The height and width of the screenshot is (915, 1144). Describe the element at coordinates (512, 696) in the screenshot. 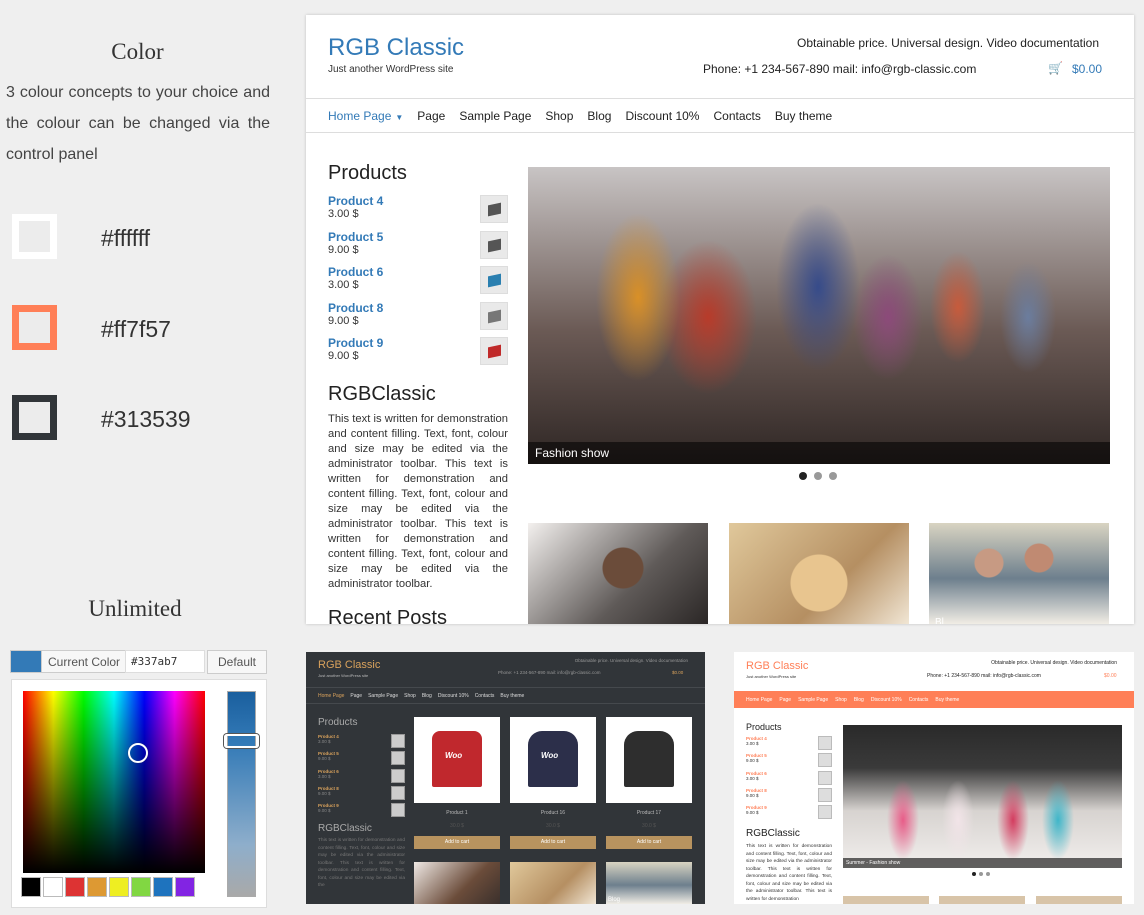

I see `dark-nav-item: Buy theme` at that location.